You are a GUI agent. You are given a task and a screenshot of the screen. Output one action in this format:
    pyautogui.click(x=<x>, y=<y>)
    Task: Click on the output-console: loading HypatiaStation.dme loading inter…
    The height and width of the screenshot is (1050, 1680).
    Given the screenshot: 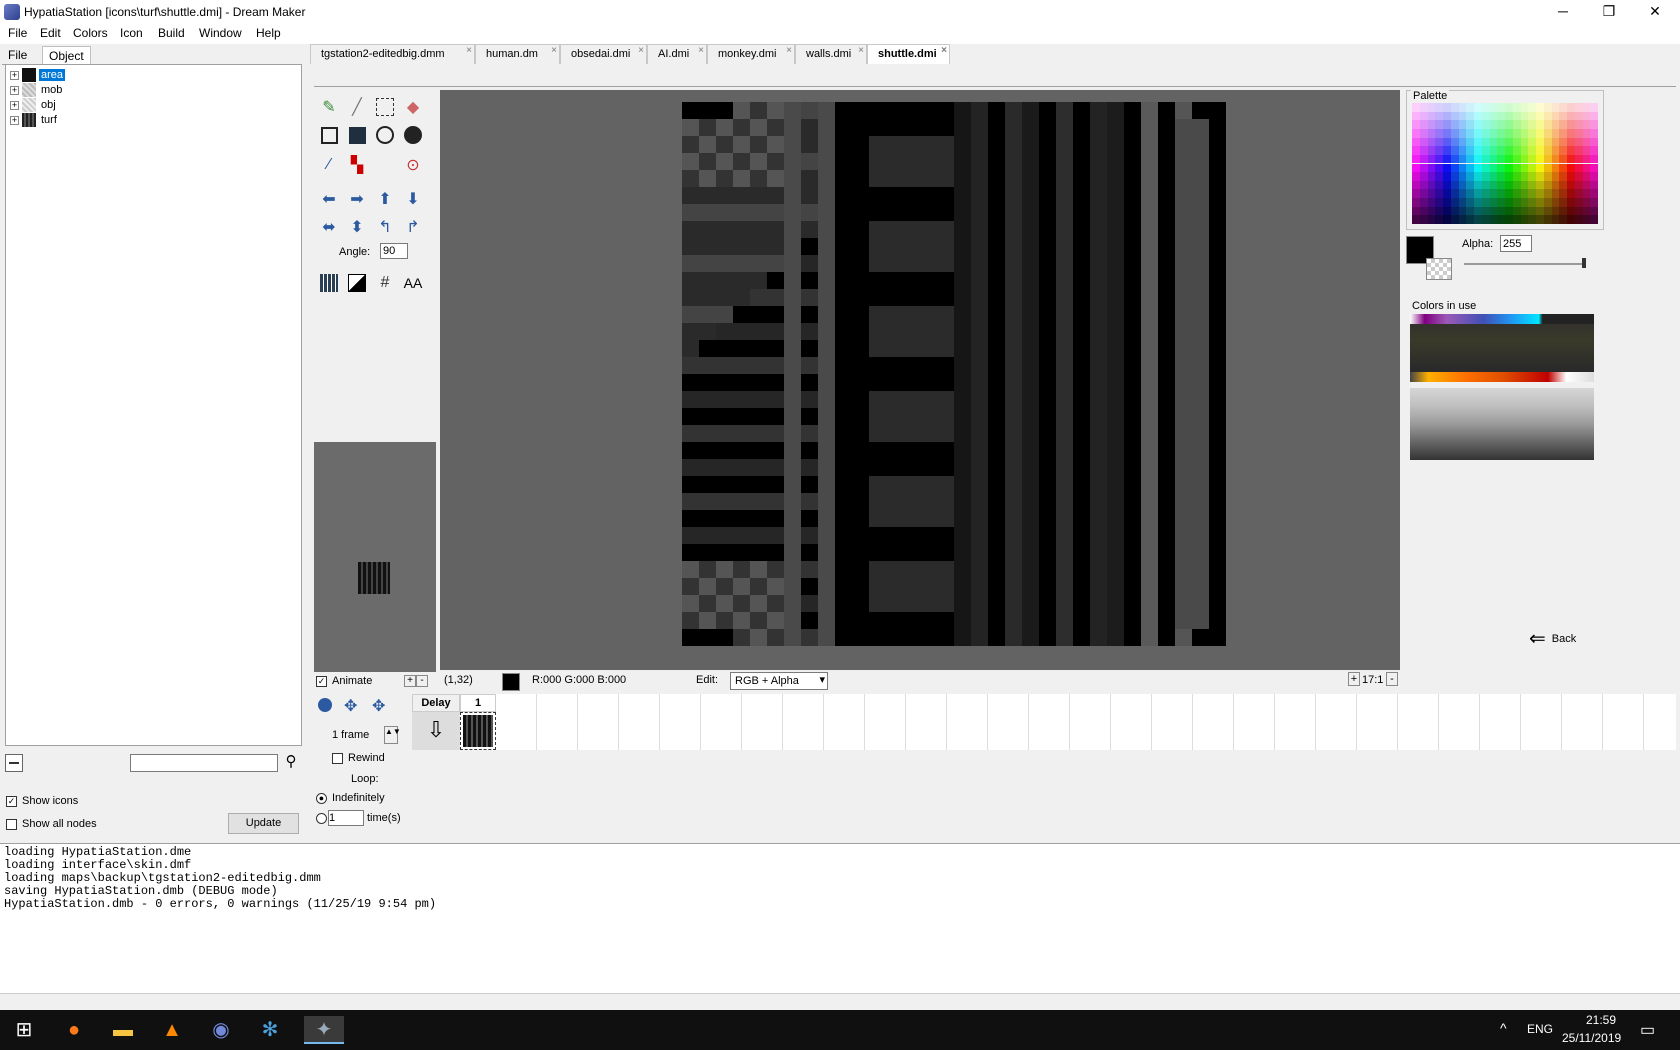 What is the action you would take?
    pyautogui.click(x=840, y=918)
    